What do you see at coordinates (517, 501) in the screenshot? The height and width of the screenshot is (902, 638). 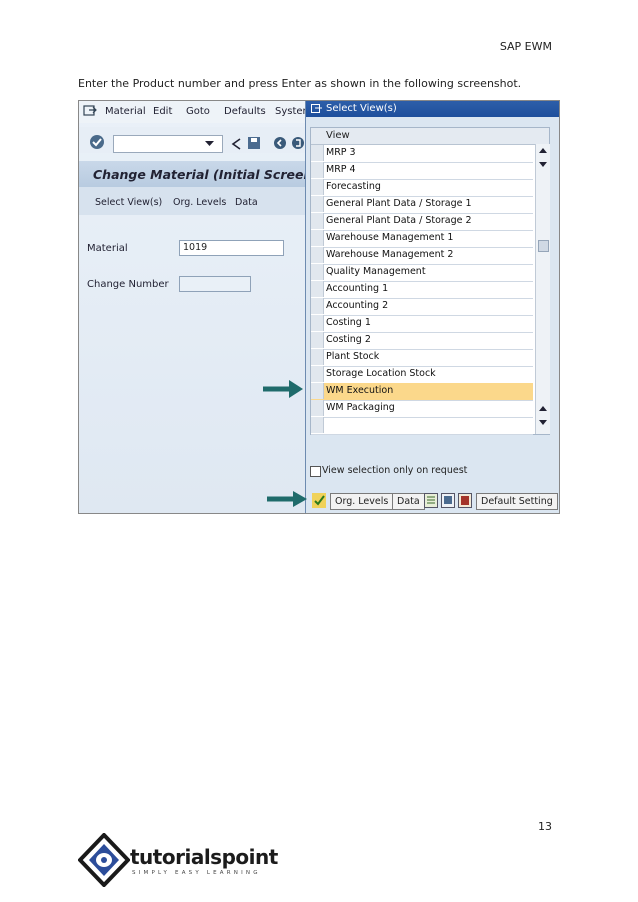 I see `default-setting-button: Default Setting` at bounding box center [517, 501].